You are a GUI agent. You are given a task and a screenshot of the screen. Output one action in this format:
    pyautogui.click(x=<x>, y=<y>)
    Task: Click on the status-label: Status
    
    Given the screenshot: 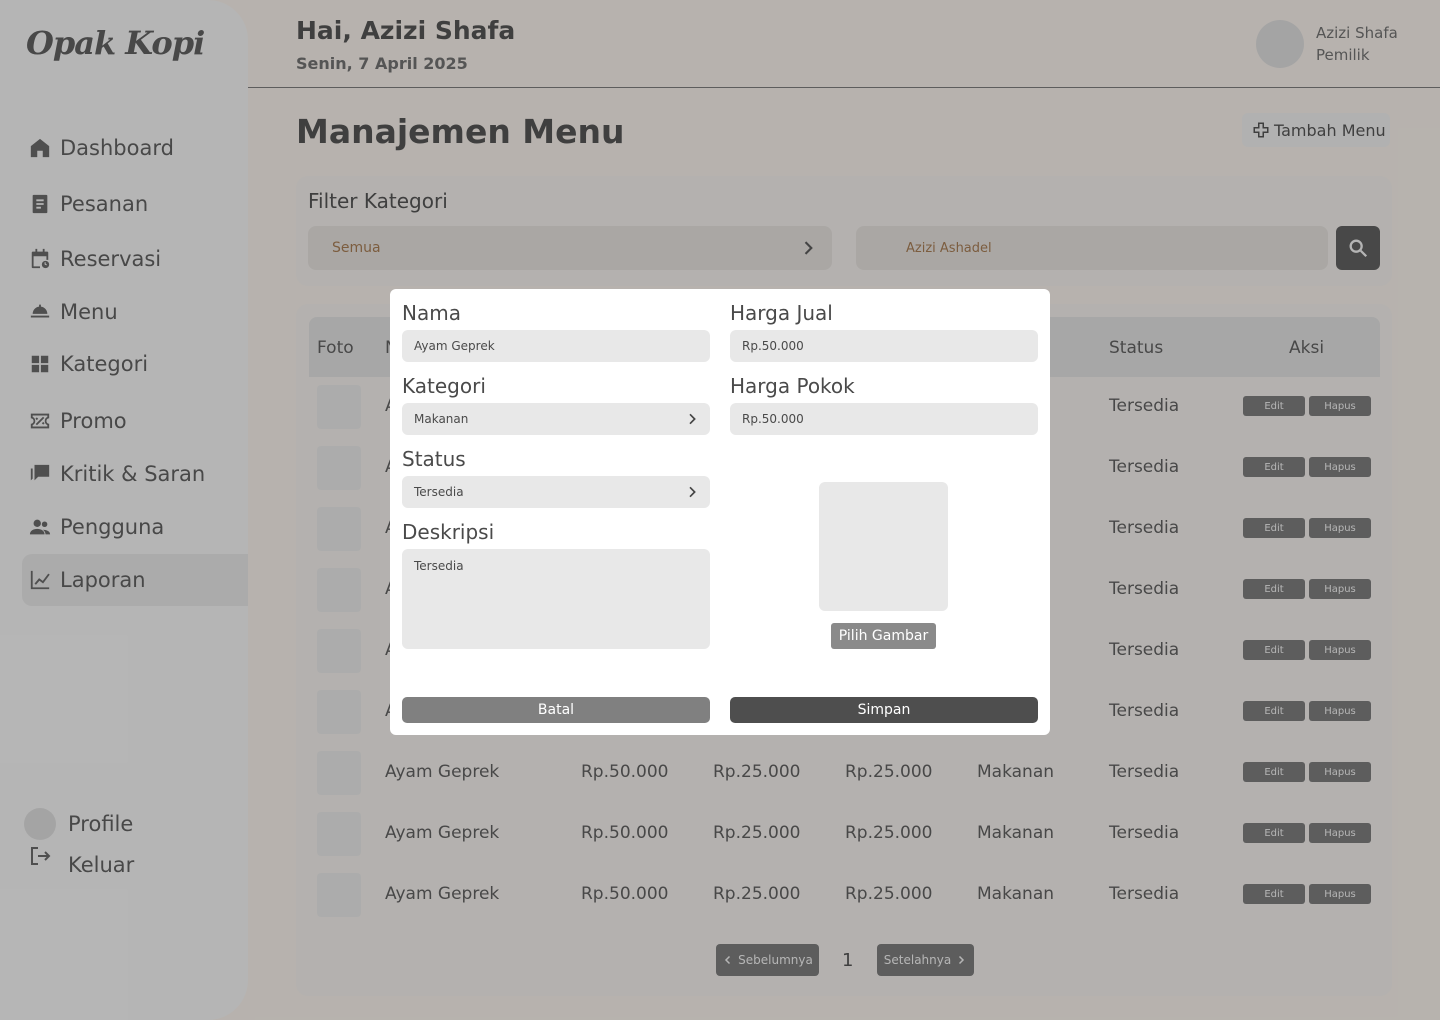 What is the action you would take?
    pyautogui.click(x=434, y=459)
    